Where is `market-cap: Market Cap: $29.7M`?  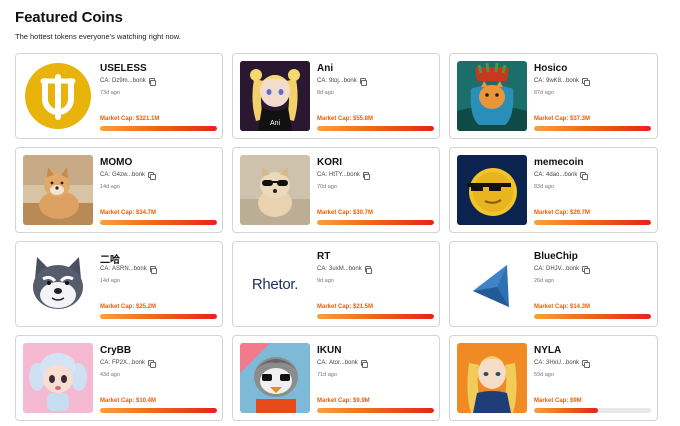
market-cap: Market Cap: $29.7M is located at coordinates (562, 213).